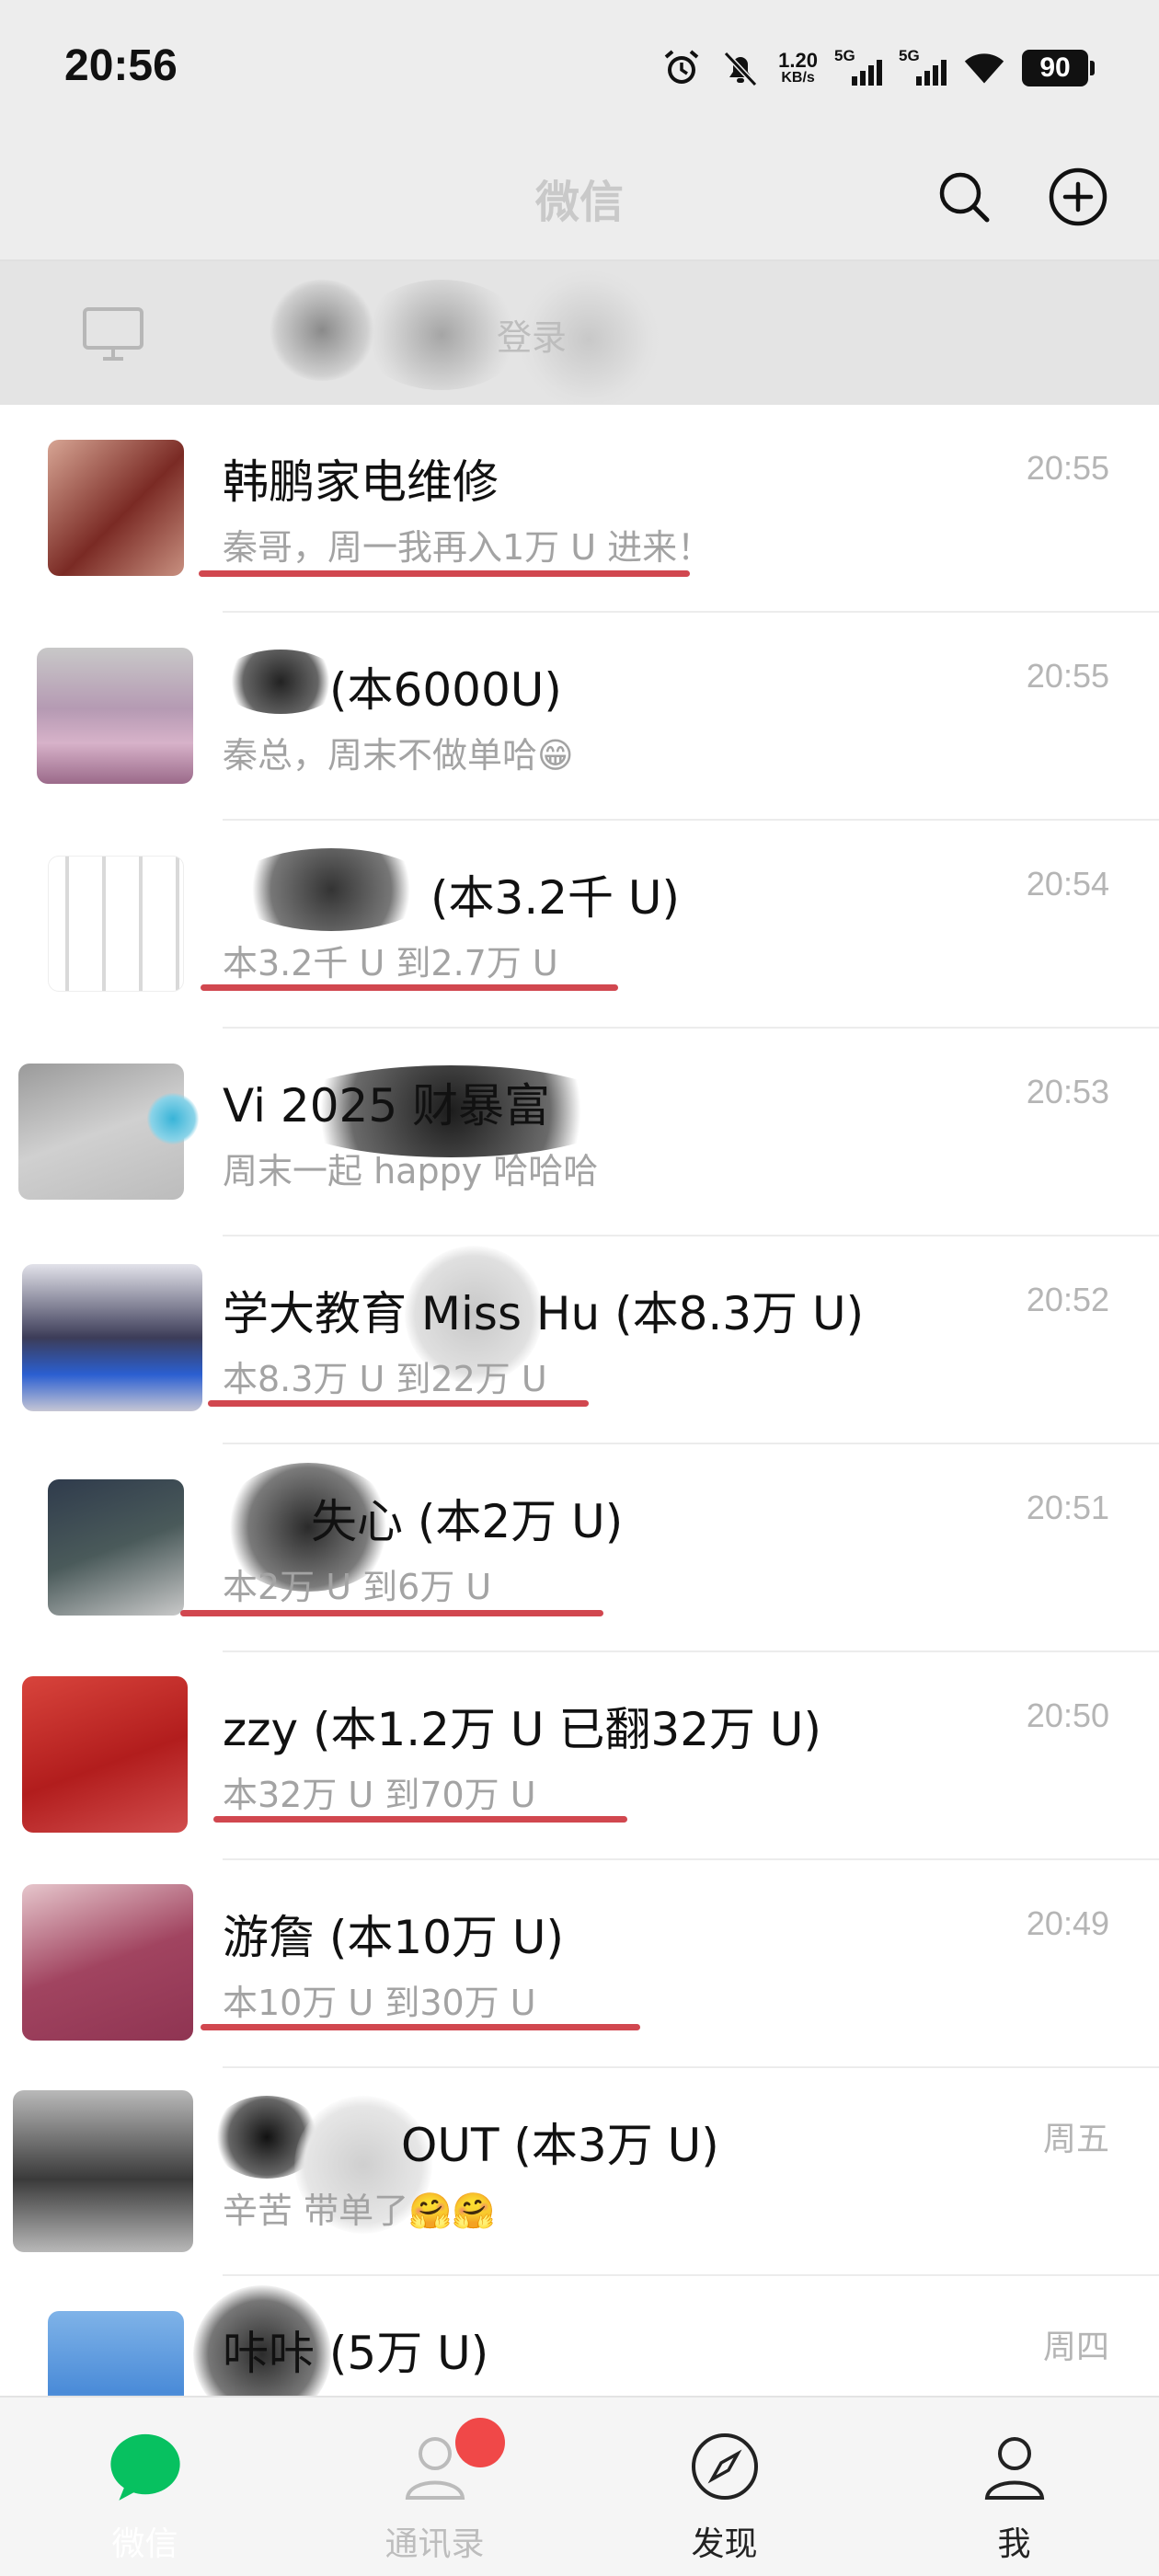 The image size is (1159, 2576). I want to click on tab-label: 我, so click(1014, 2544).